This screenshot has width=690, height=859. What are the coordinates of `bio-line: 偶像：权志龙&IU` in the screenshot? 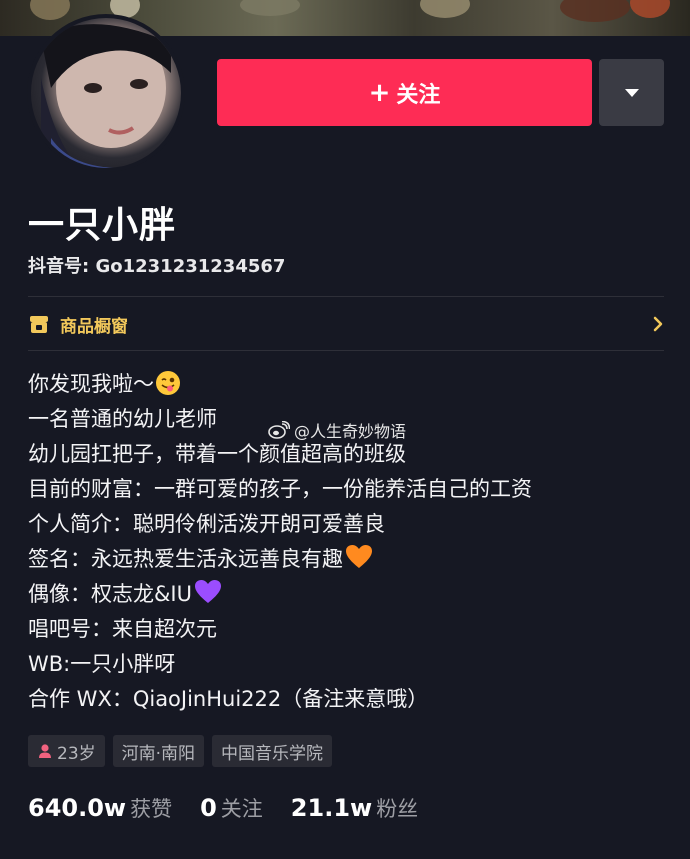 It's located at (346, 594).